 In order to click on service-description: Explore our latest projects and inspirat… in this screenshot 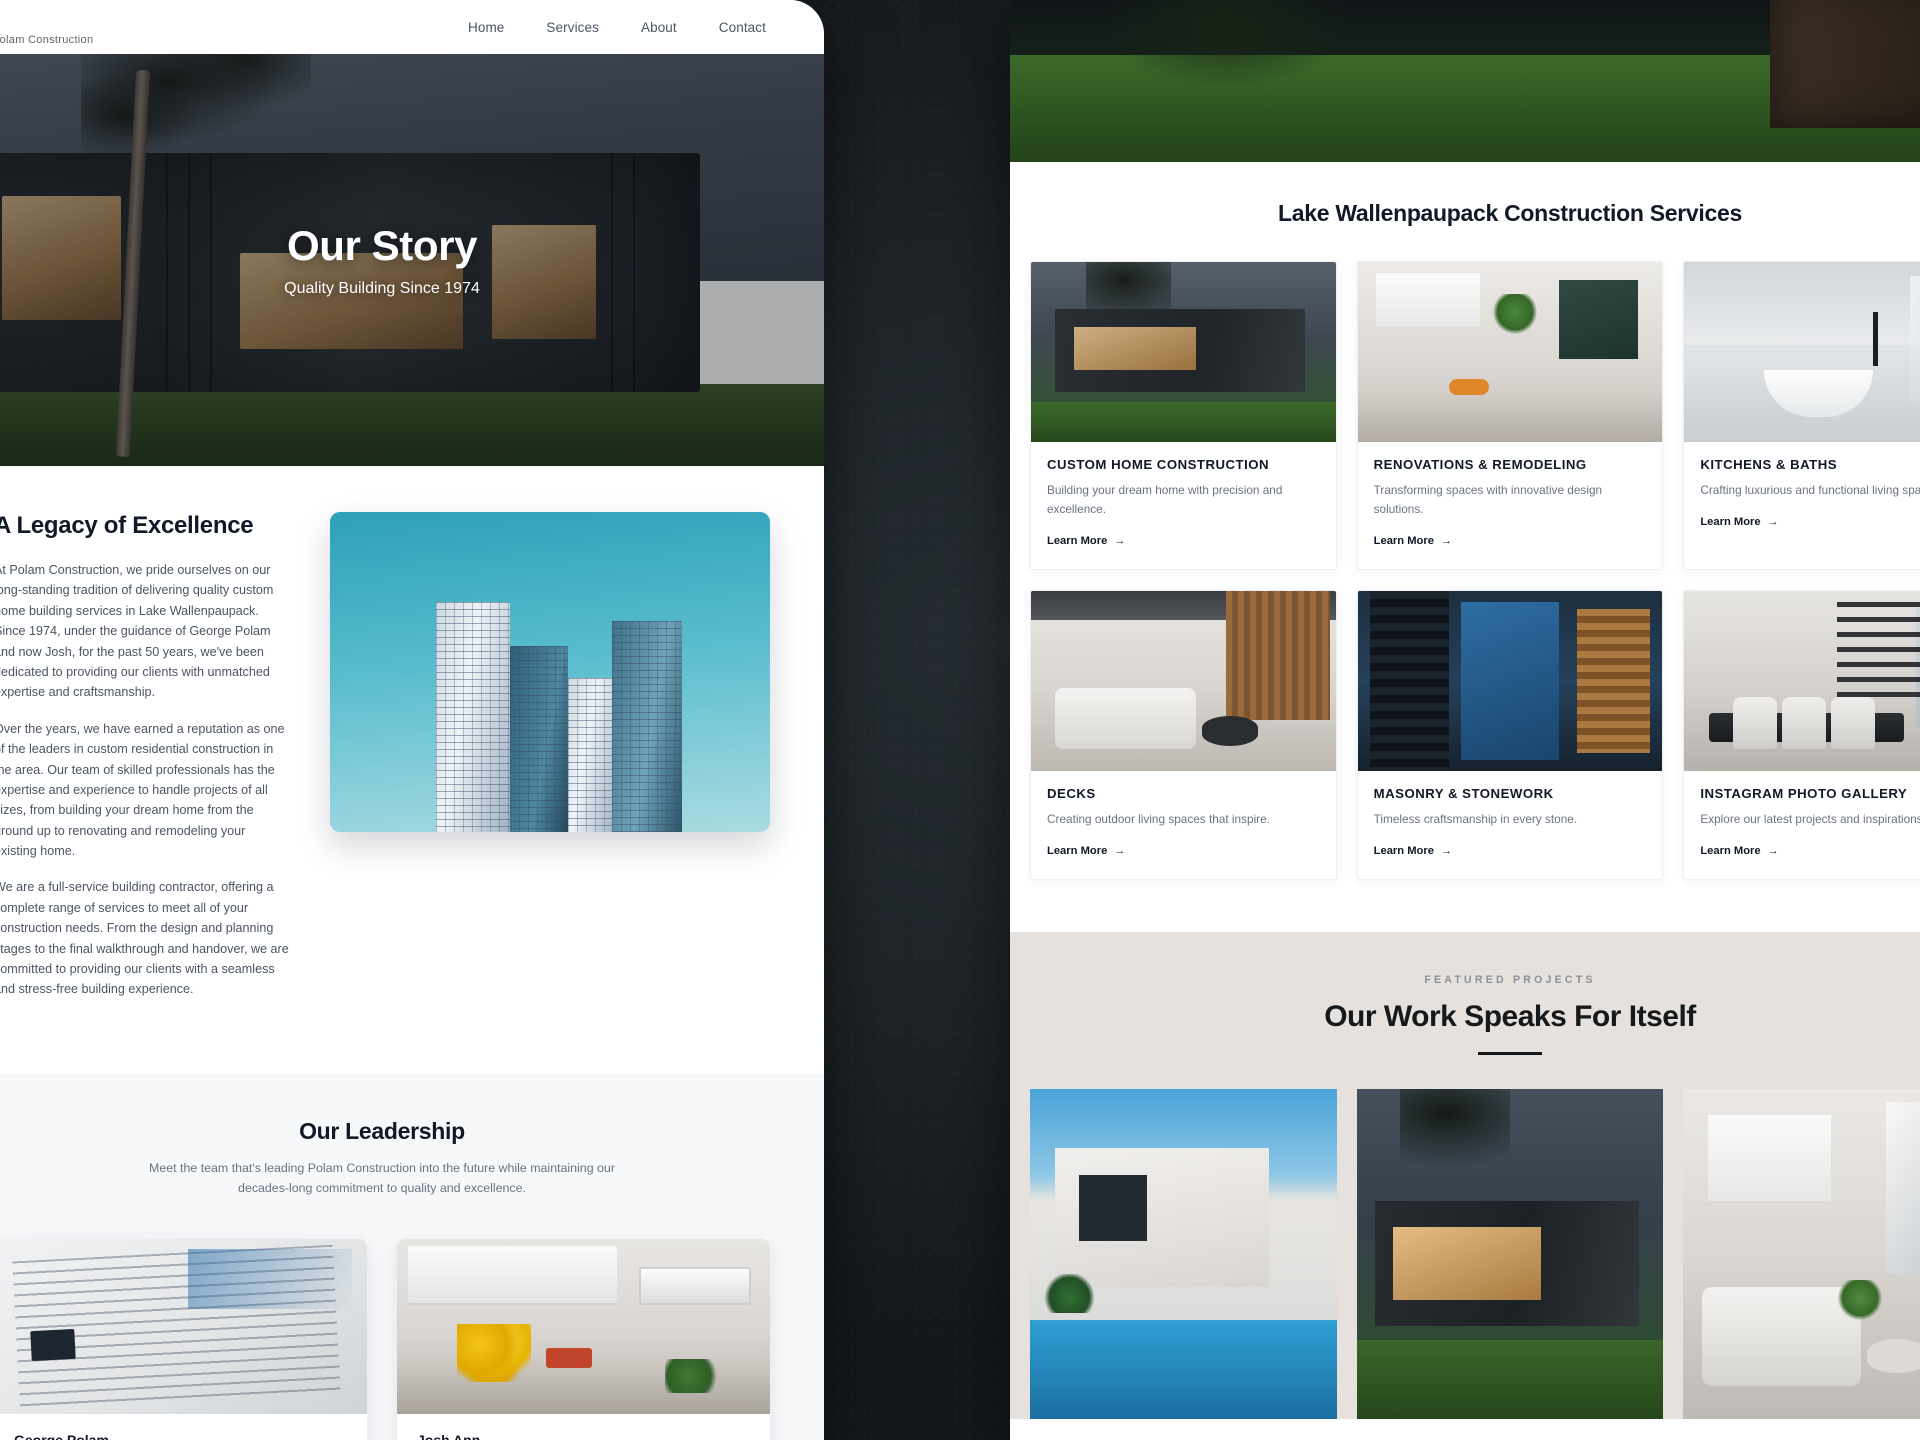, I will do `click(1810, 818)`.